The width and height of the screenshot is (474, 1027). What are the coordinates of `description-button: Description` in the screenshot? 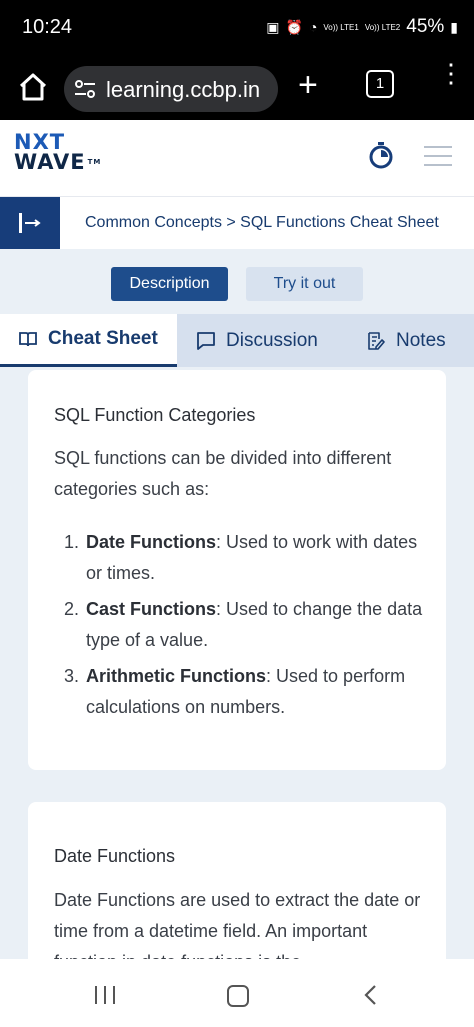 It's located at (169, 284).